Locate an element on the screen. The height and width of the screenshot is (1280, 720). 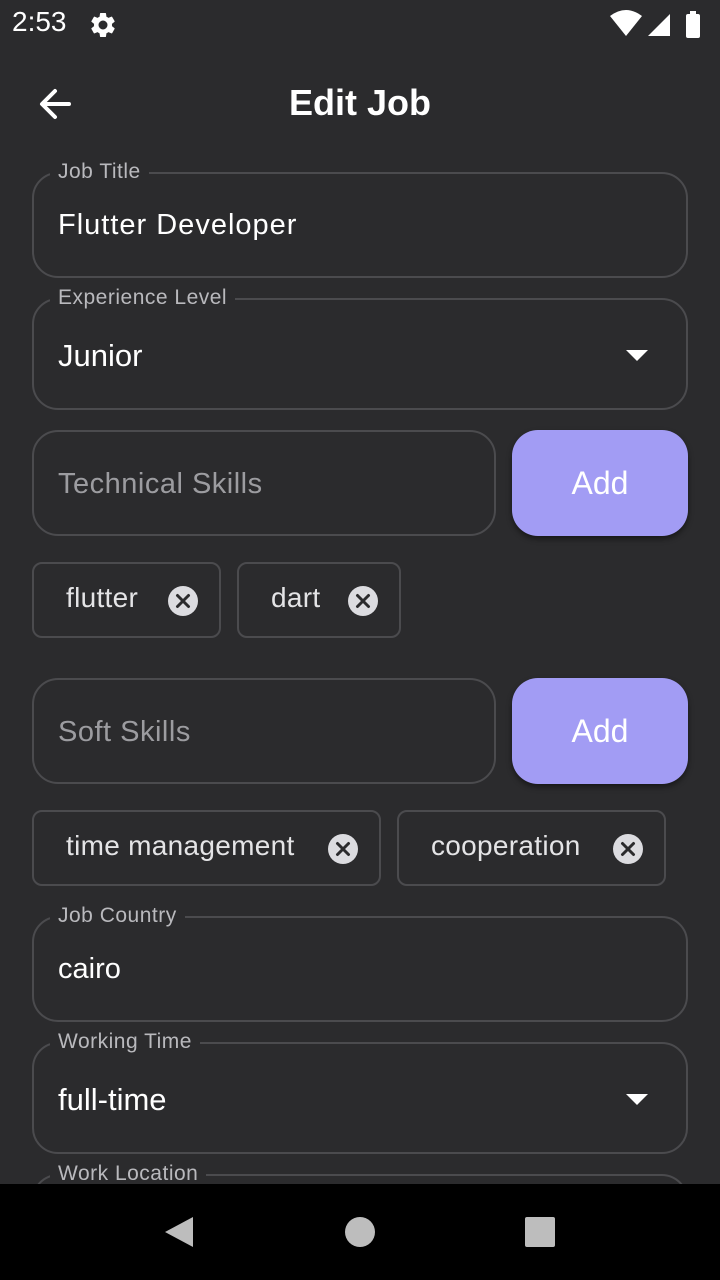
status-bar: 2:53 is located at coordinates (360, 25).